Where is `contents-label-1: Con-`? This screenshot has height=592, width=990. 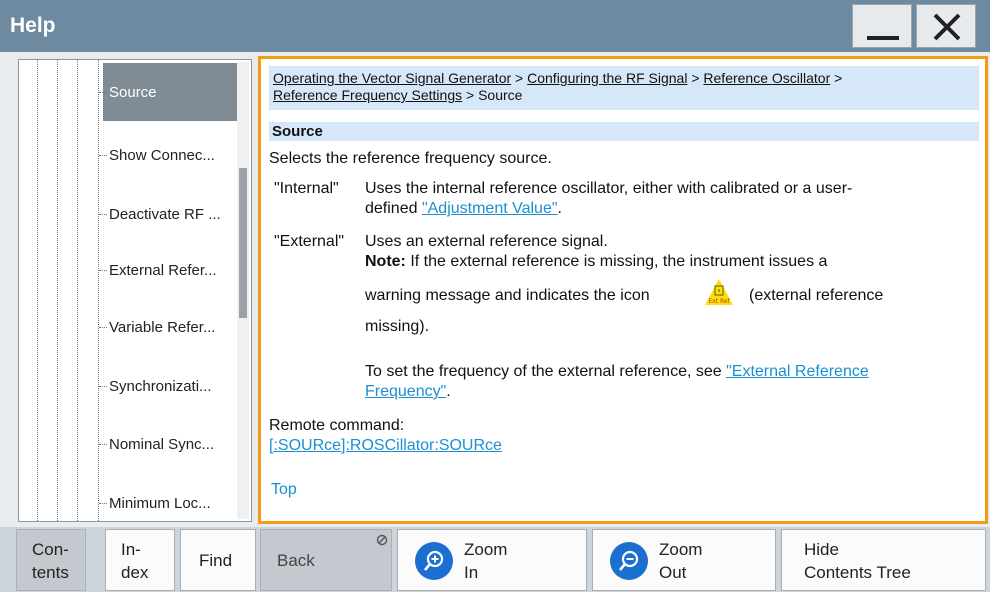
contents-label-1: Con- is located at coordinates (50, 549).